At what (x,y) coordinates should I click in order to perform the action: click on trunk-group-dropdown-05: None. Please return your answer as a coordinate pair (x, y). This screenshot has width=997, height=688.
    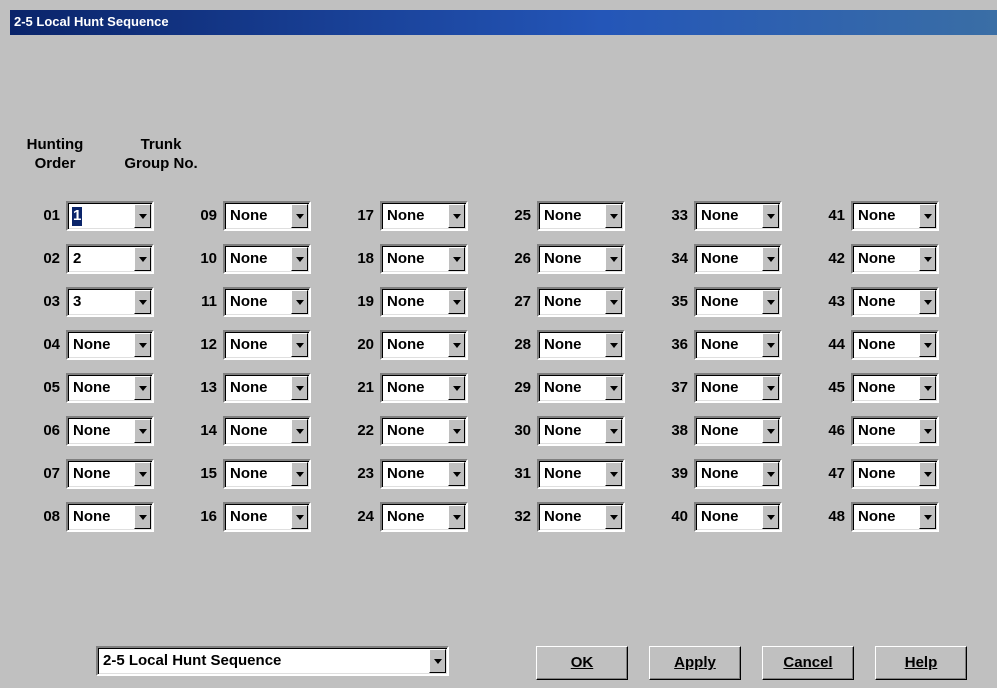
    Looking at the image, I should click on (110, 388).